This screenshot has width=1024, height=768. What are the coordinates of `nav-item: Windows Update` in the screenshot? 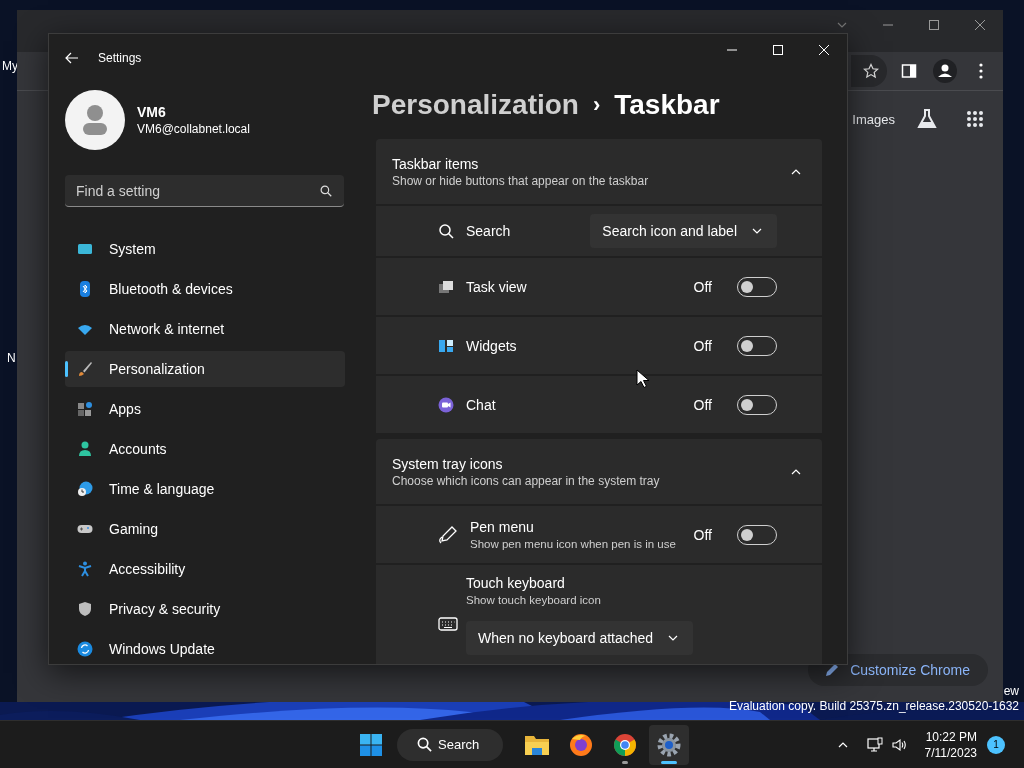 It's located at (205, 647).